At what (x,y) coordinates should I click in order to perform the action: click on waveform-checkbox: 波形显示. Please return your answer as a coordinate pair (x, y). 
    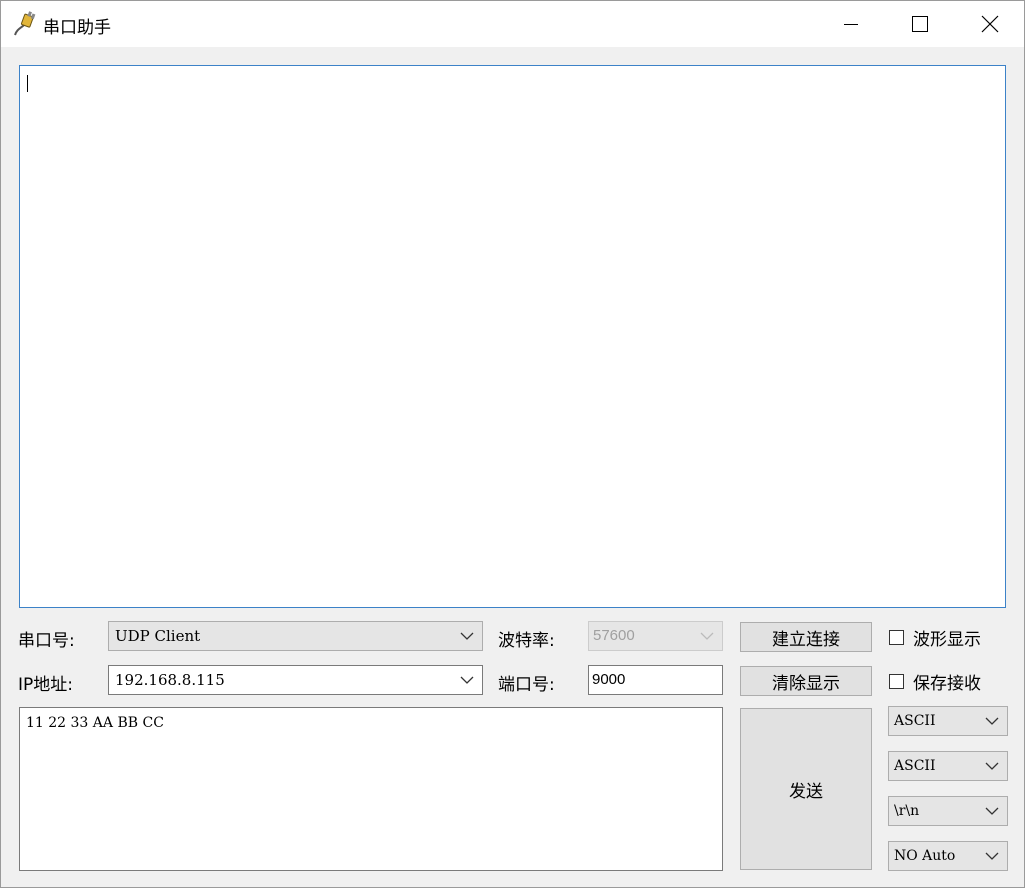
    Looking at the image, I should click on (935, 637).